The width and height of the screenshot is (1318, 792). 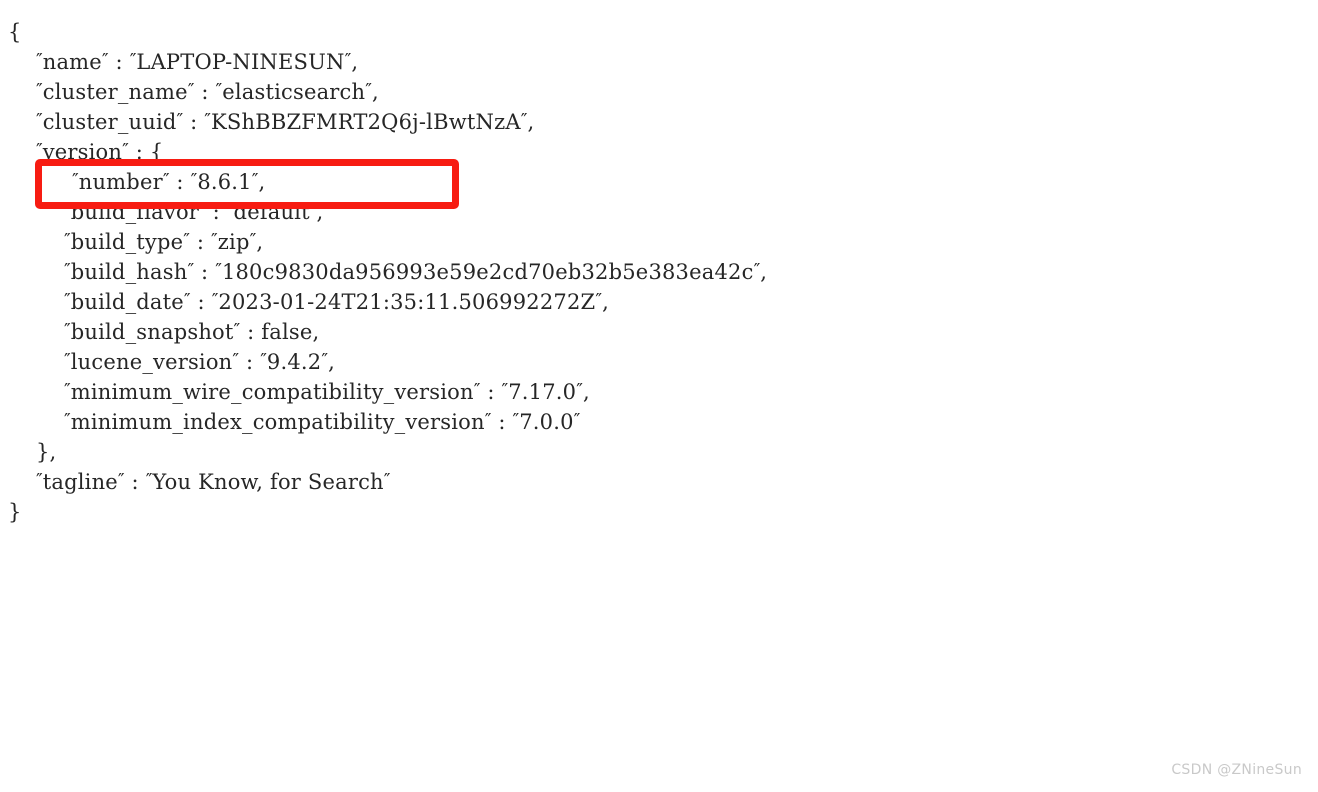 What do you see at coordinates (197, 62) in the screenshot?
I see `json-line: ″name″ : ″LAPTOP-NINESUN″,` at bounding box center [197, 62].